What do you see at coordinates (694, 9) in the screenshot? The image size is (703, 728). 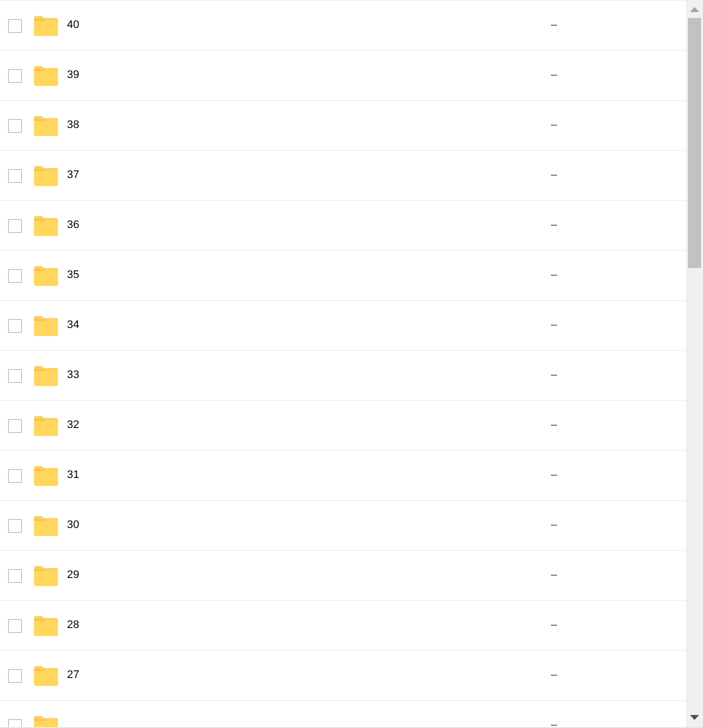 I see `scroll-up-icon` at bounding box center [694, 9].